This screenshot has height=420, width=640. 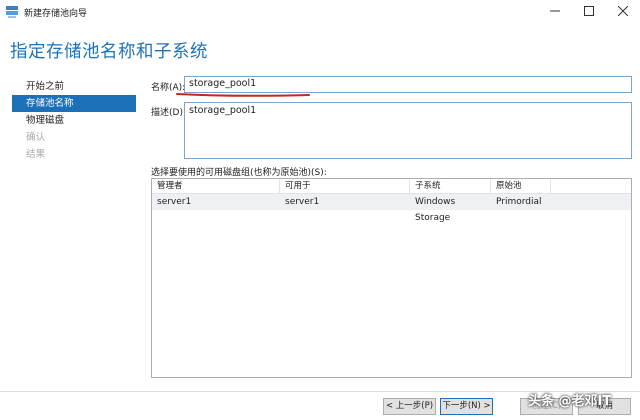 I want to click on nav-item-pool-name: 存储池名称, so click(x=74, y=103).